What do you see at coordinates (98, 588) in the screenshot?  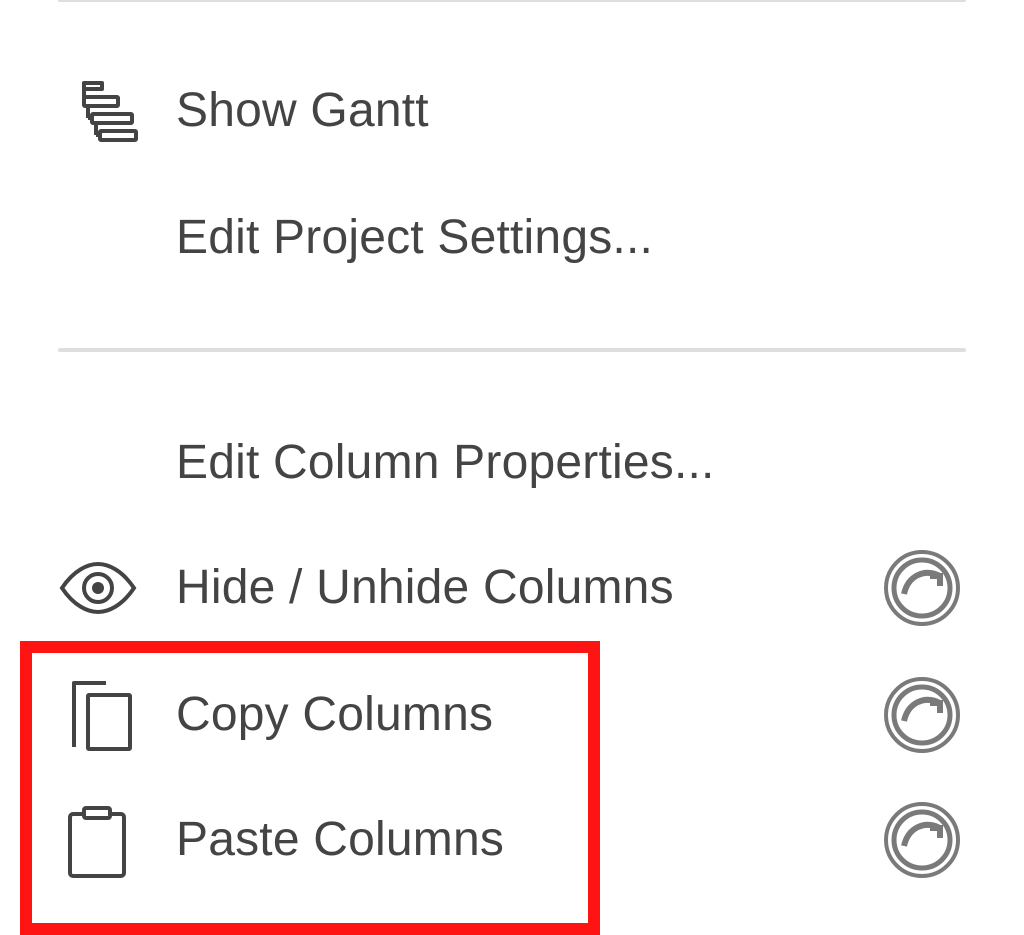 I see `eye-icon` at bounding box center [98, 588].